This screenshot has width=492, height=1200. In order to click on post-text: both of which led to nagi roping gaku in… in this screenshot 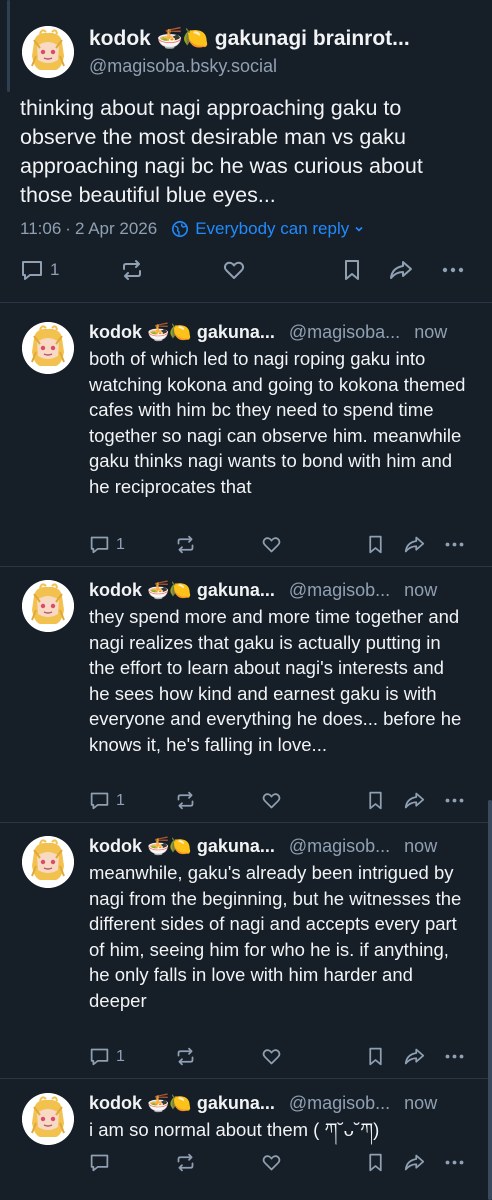, I will do `click(277, 422)`.